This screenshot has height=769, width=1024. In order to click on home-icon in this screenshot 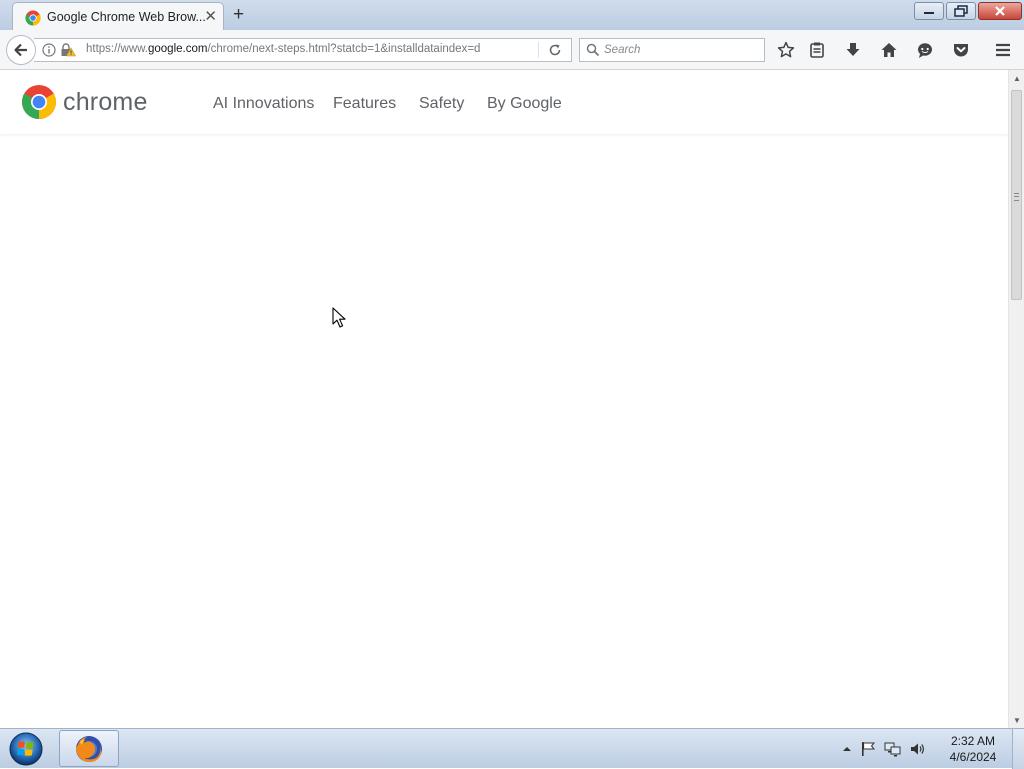, I will do `click(889, 50)`.